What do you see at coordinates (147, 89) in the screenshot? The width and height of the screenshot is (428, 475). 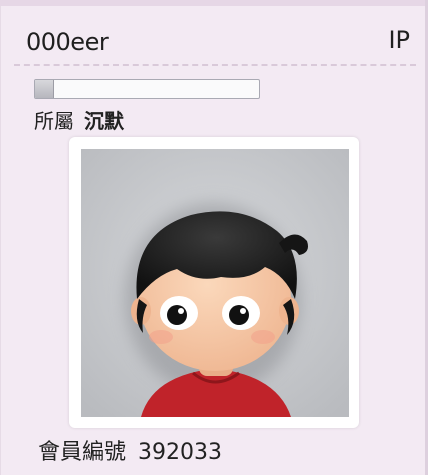 I see `level-progress-bar` at bounding box center [147, 89].